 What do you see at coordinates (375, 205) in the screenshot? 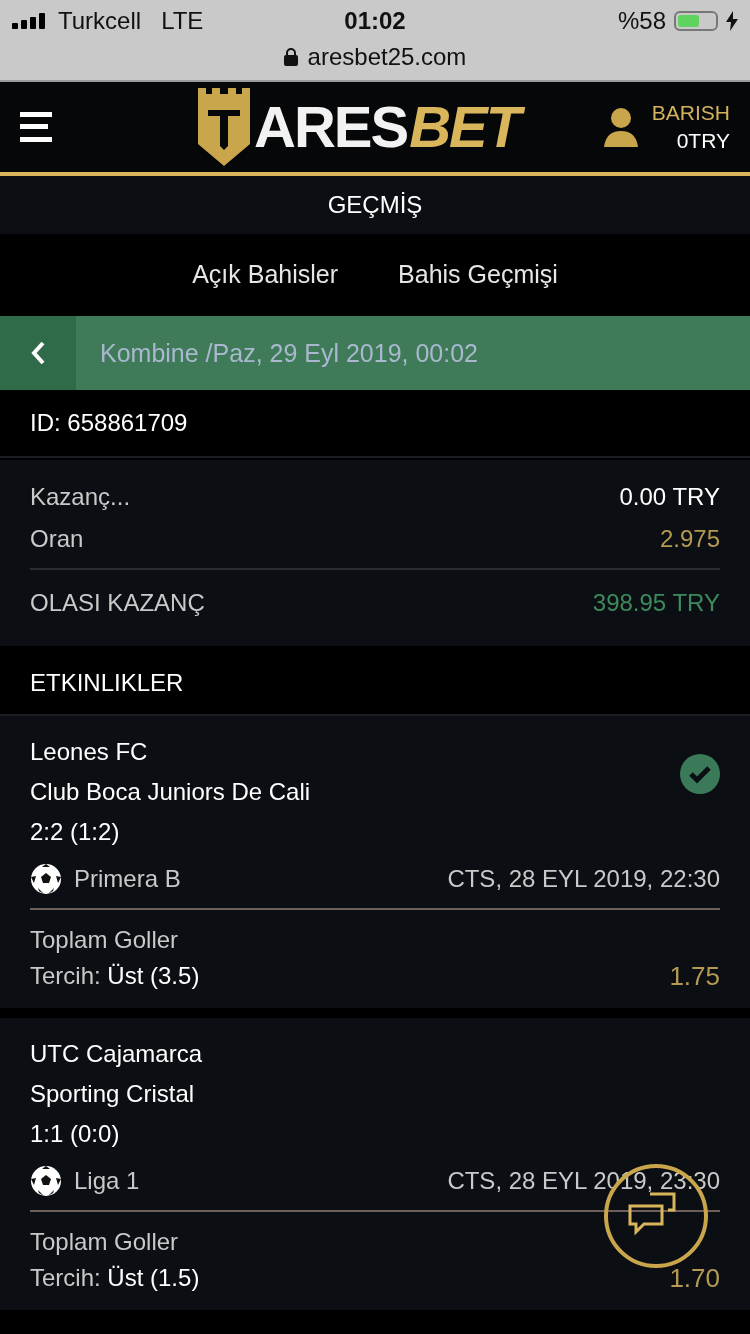
I see `page-title: GEÇMİŞ` at bounding box center [375, 205].